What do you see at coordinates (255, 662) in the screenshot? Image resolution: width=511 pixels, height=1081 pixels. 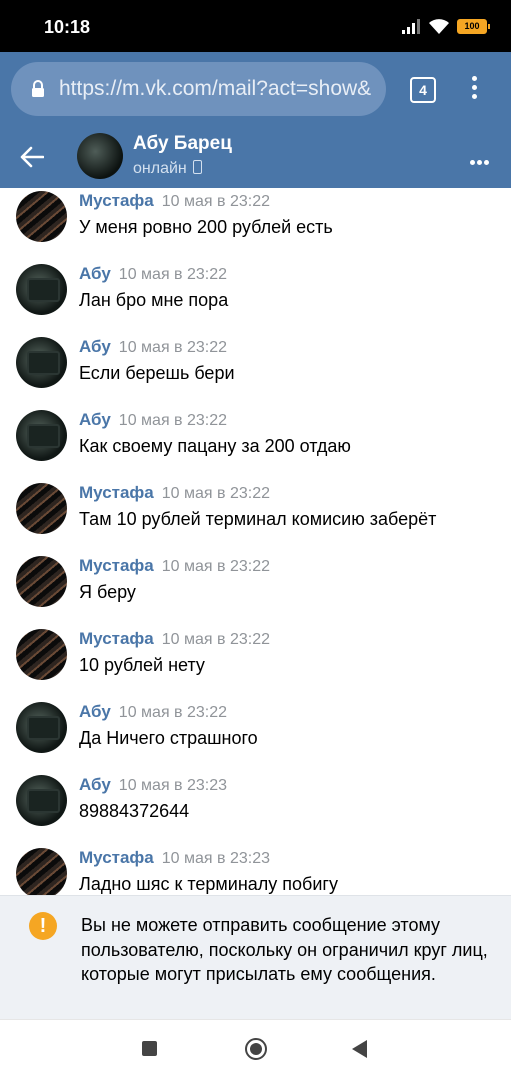 I see `message-item: Мустафа 10 мая в 23:22 10 рублей нету` at bounding box center [255, 662].